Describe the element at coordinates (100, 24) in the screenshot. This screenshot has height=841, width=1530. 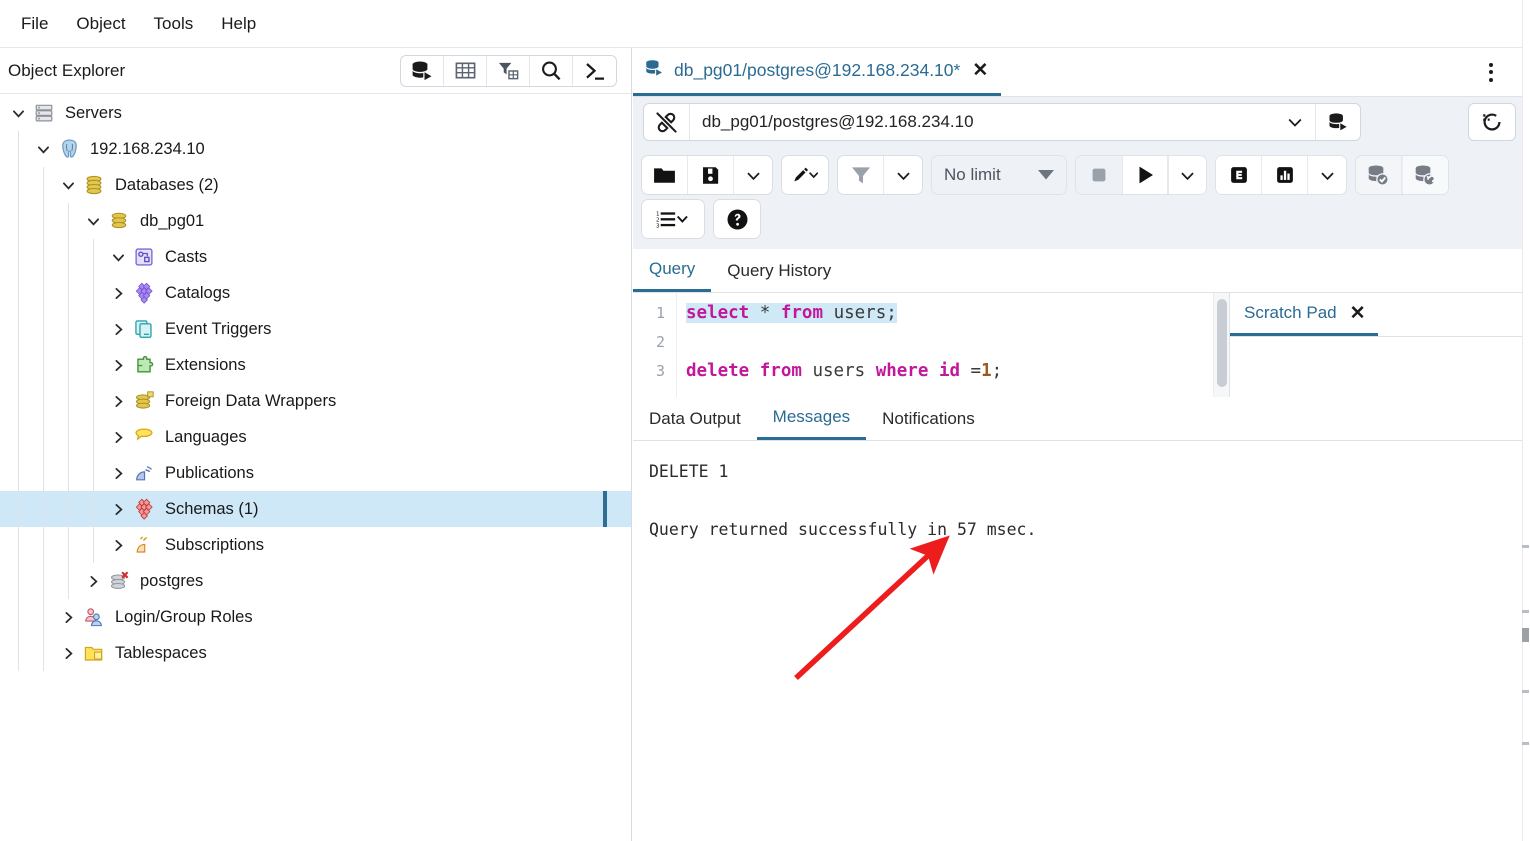
I see `menu-item-object: Object` at that location.